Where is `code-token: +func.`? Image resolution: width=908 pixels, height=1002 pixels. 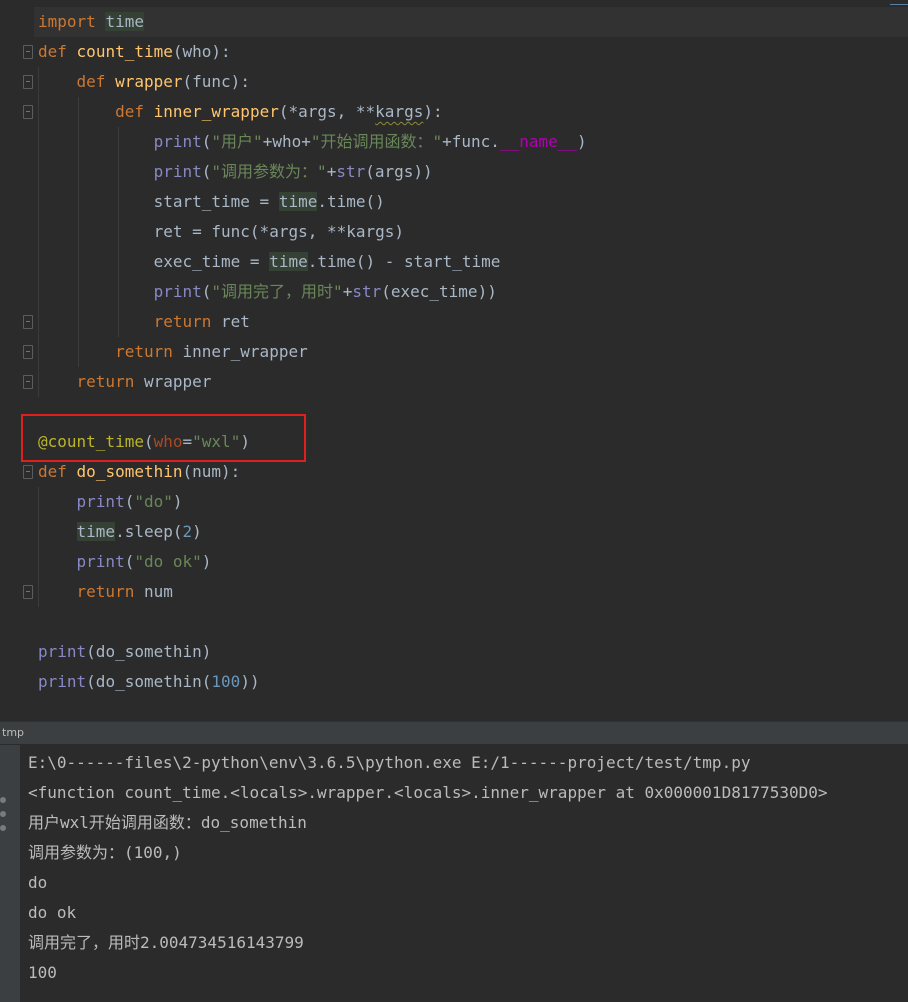 code-token: +func. is located at coordinates (471, 141).